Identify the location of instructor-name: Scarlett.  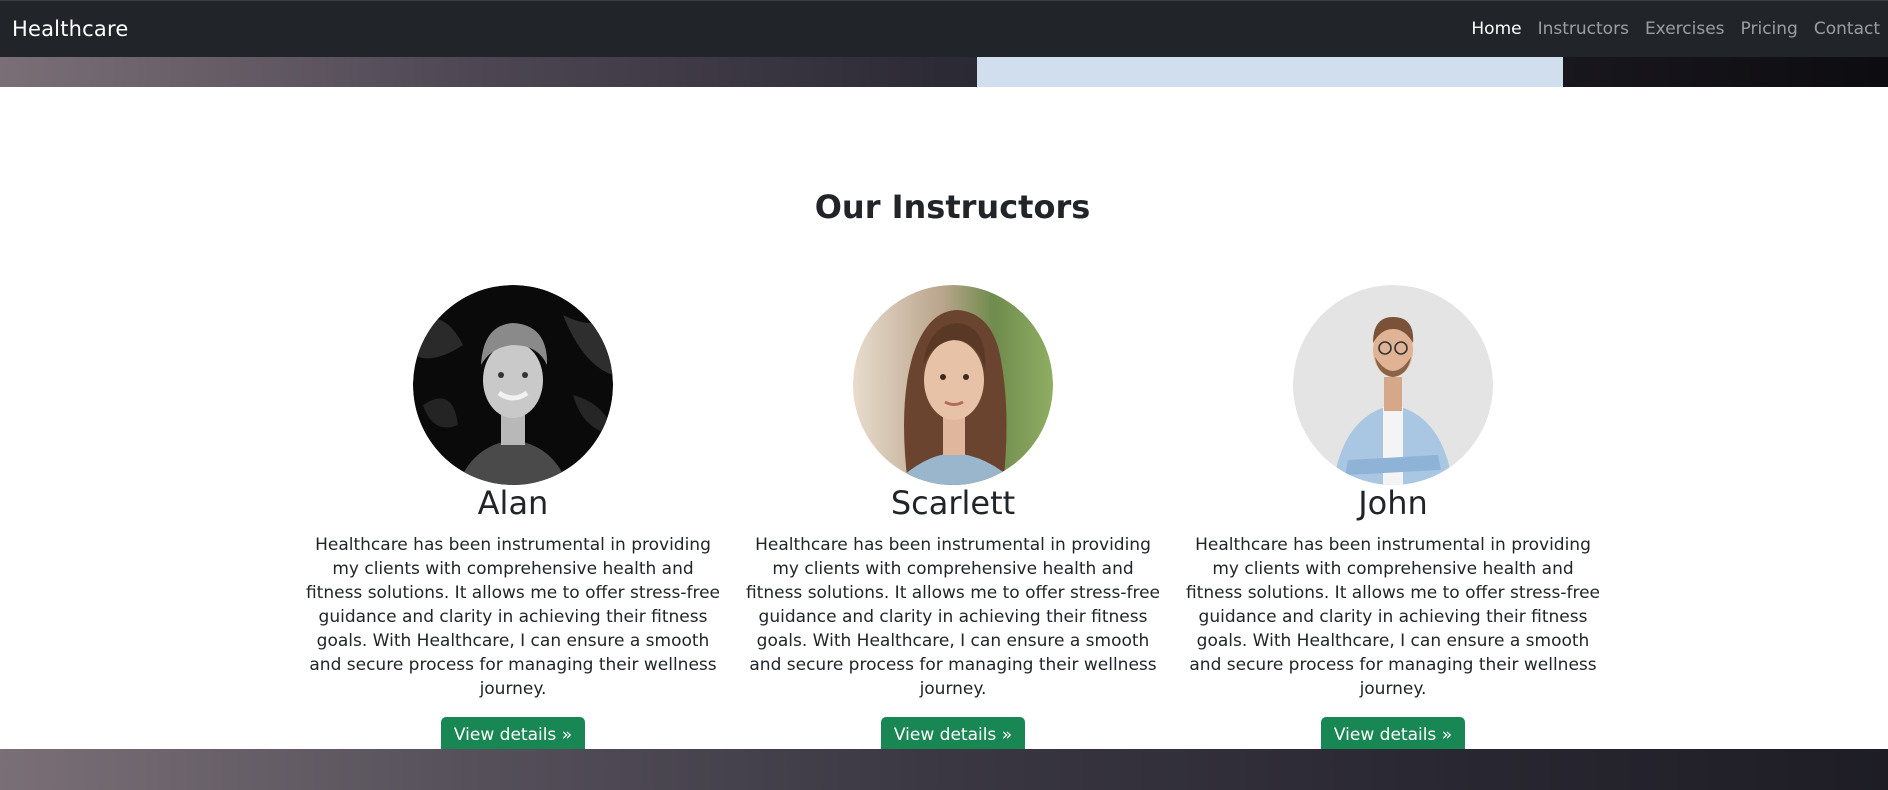
(953, 503).